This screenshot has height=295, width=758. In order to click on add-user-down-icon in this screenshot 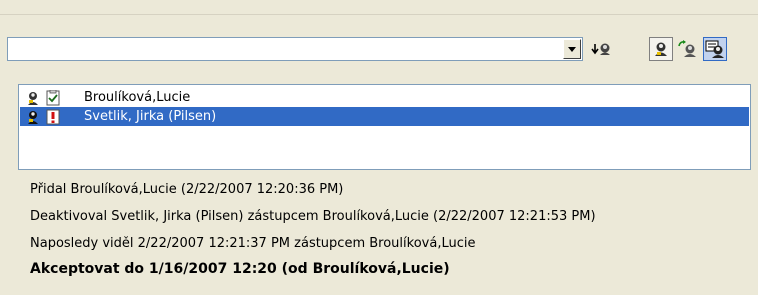, I will do `click(600, 49)`.